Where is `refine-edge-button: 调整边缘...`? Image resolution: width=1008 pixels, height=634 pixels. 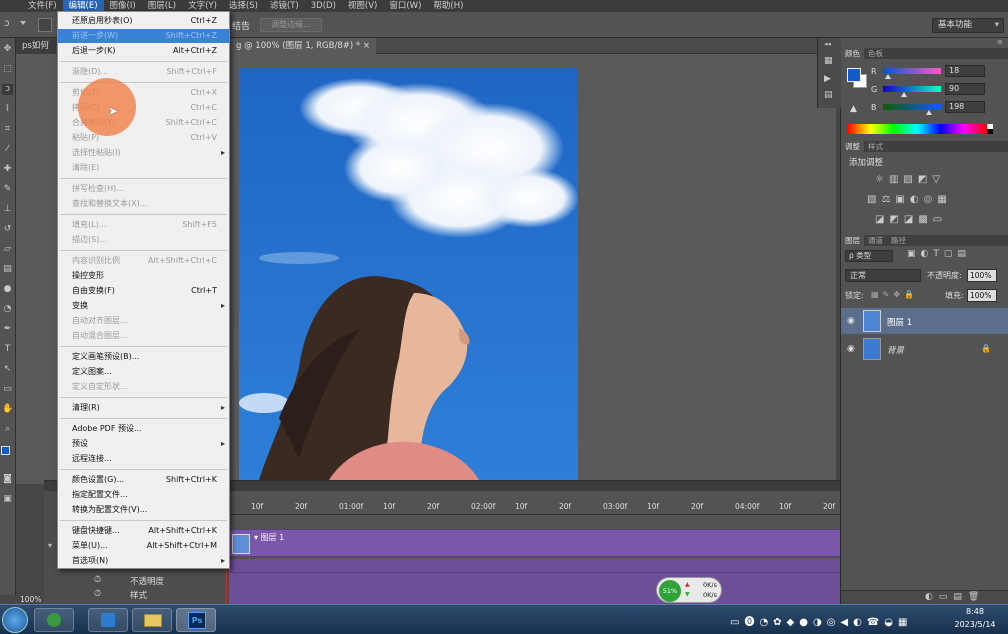
refine-edge-button: 调整边缘... is located at coordinates (291, 25).